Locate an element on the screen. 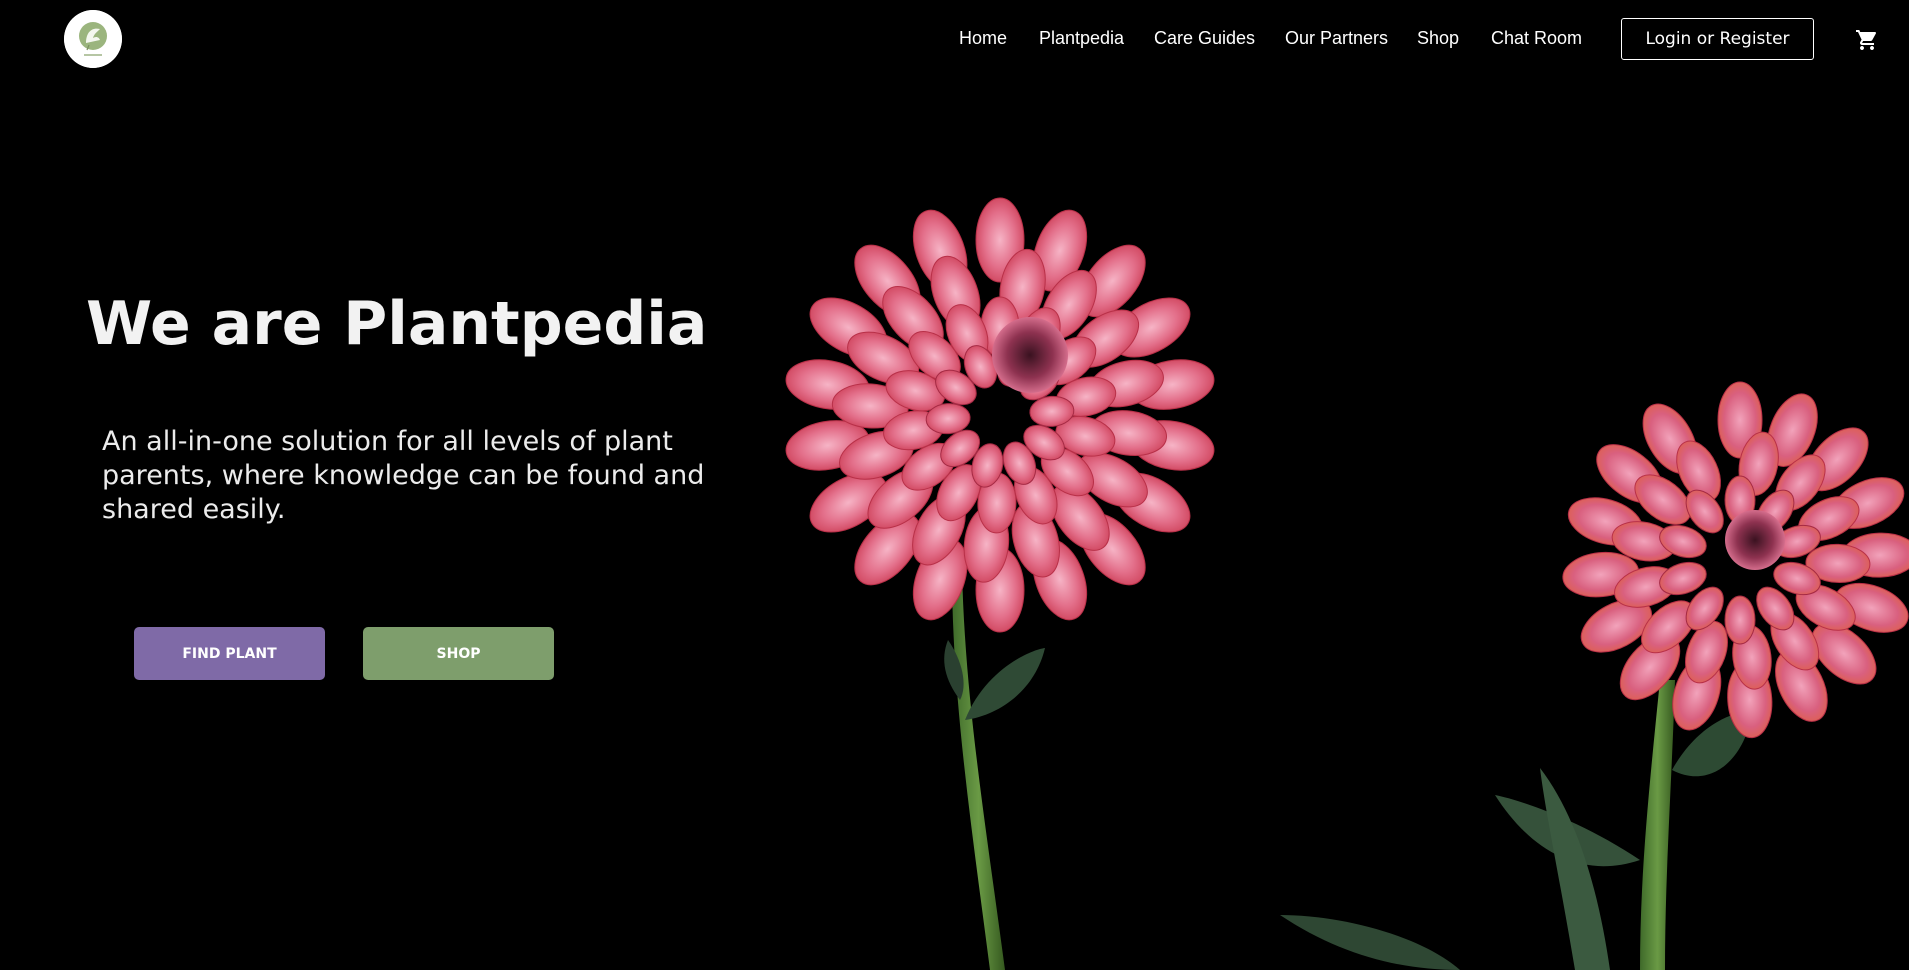 The height and width of the screenshot is (970, 1909). nav-item-plantpedia: Plantpedia is located at coordinates (1081, 38).